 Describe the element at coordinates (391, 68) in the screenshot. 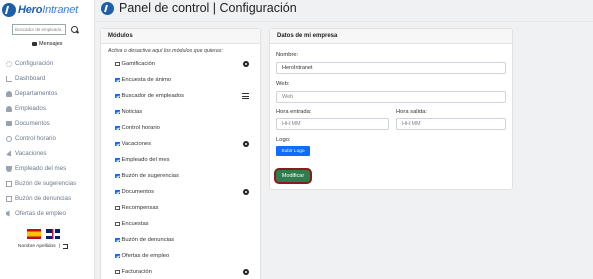

I see `company-name-input` at that location.